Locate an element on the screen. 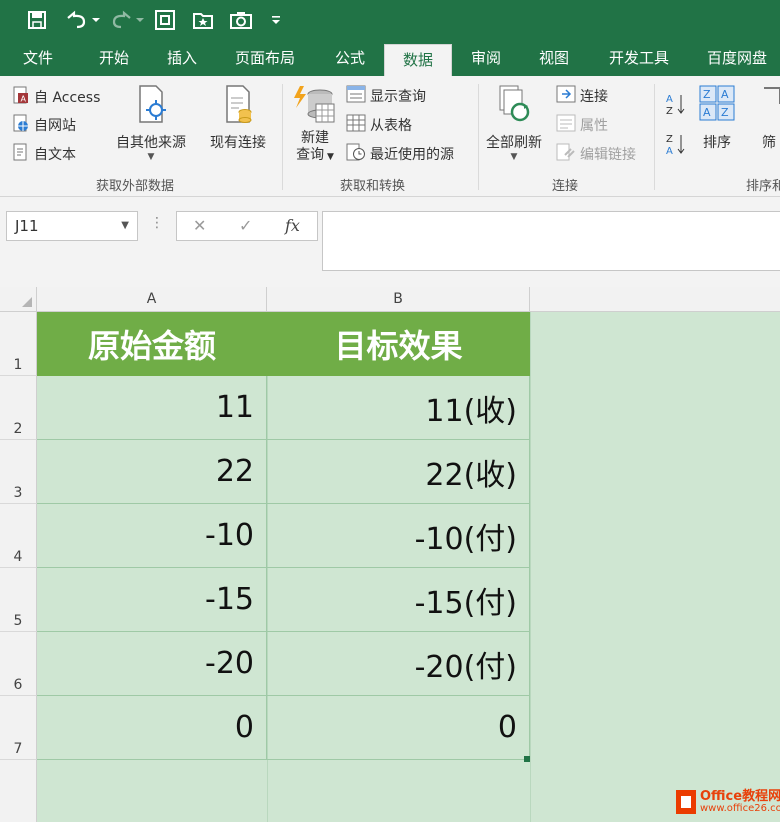 The height and width of the screenshot is (822, 780). recent-sources-icon is located at coordinates (356, 154).